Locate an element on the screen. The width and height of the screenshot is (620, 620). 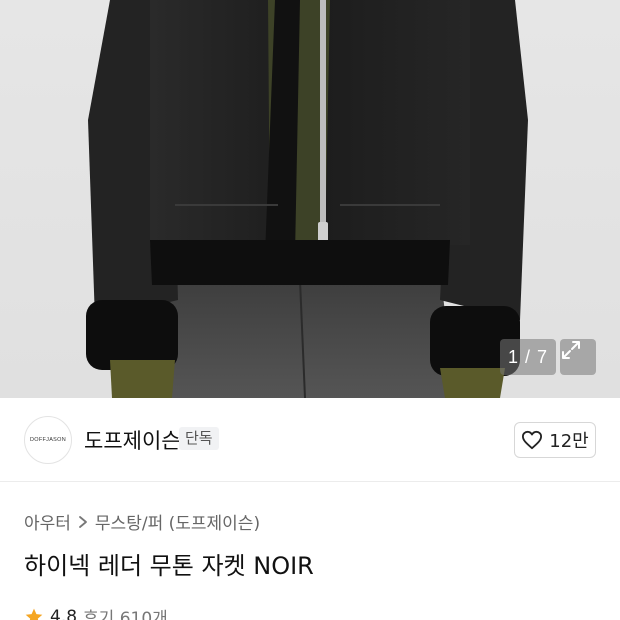
expand-button is located at coordinates (578, 357).